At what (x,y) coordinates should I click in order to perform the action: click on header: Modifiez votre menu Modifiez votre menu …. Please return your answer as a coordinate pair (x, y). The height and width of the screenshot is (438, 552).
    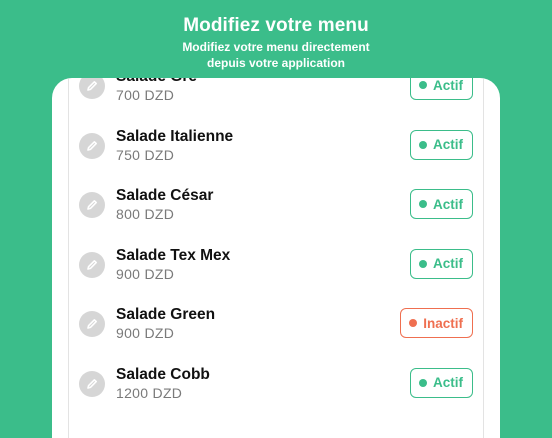
    Looking at the image, I should click on (276, 42).